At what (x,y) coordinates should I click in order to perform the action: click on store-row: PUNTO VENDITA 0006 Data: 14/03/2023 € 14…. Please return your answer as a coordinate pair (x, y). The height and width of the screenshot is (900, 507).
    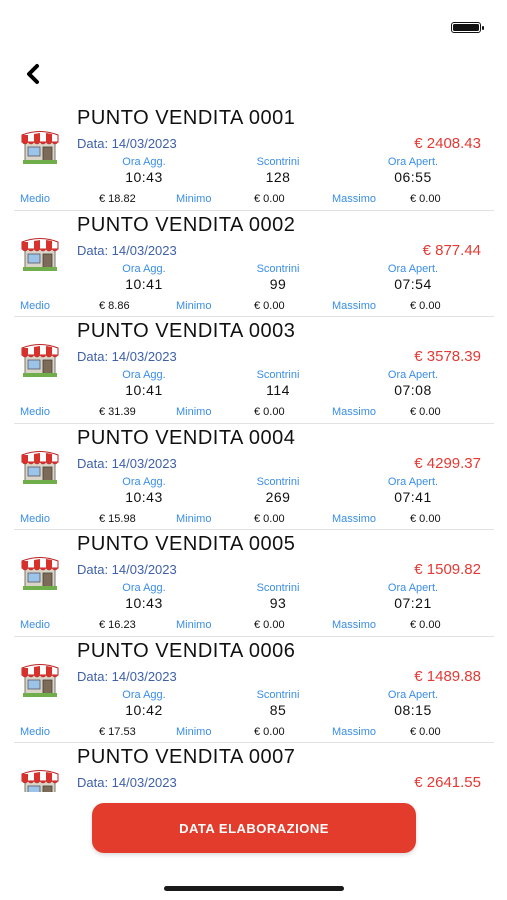
    Looking at the image, I should click on (254, 690).